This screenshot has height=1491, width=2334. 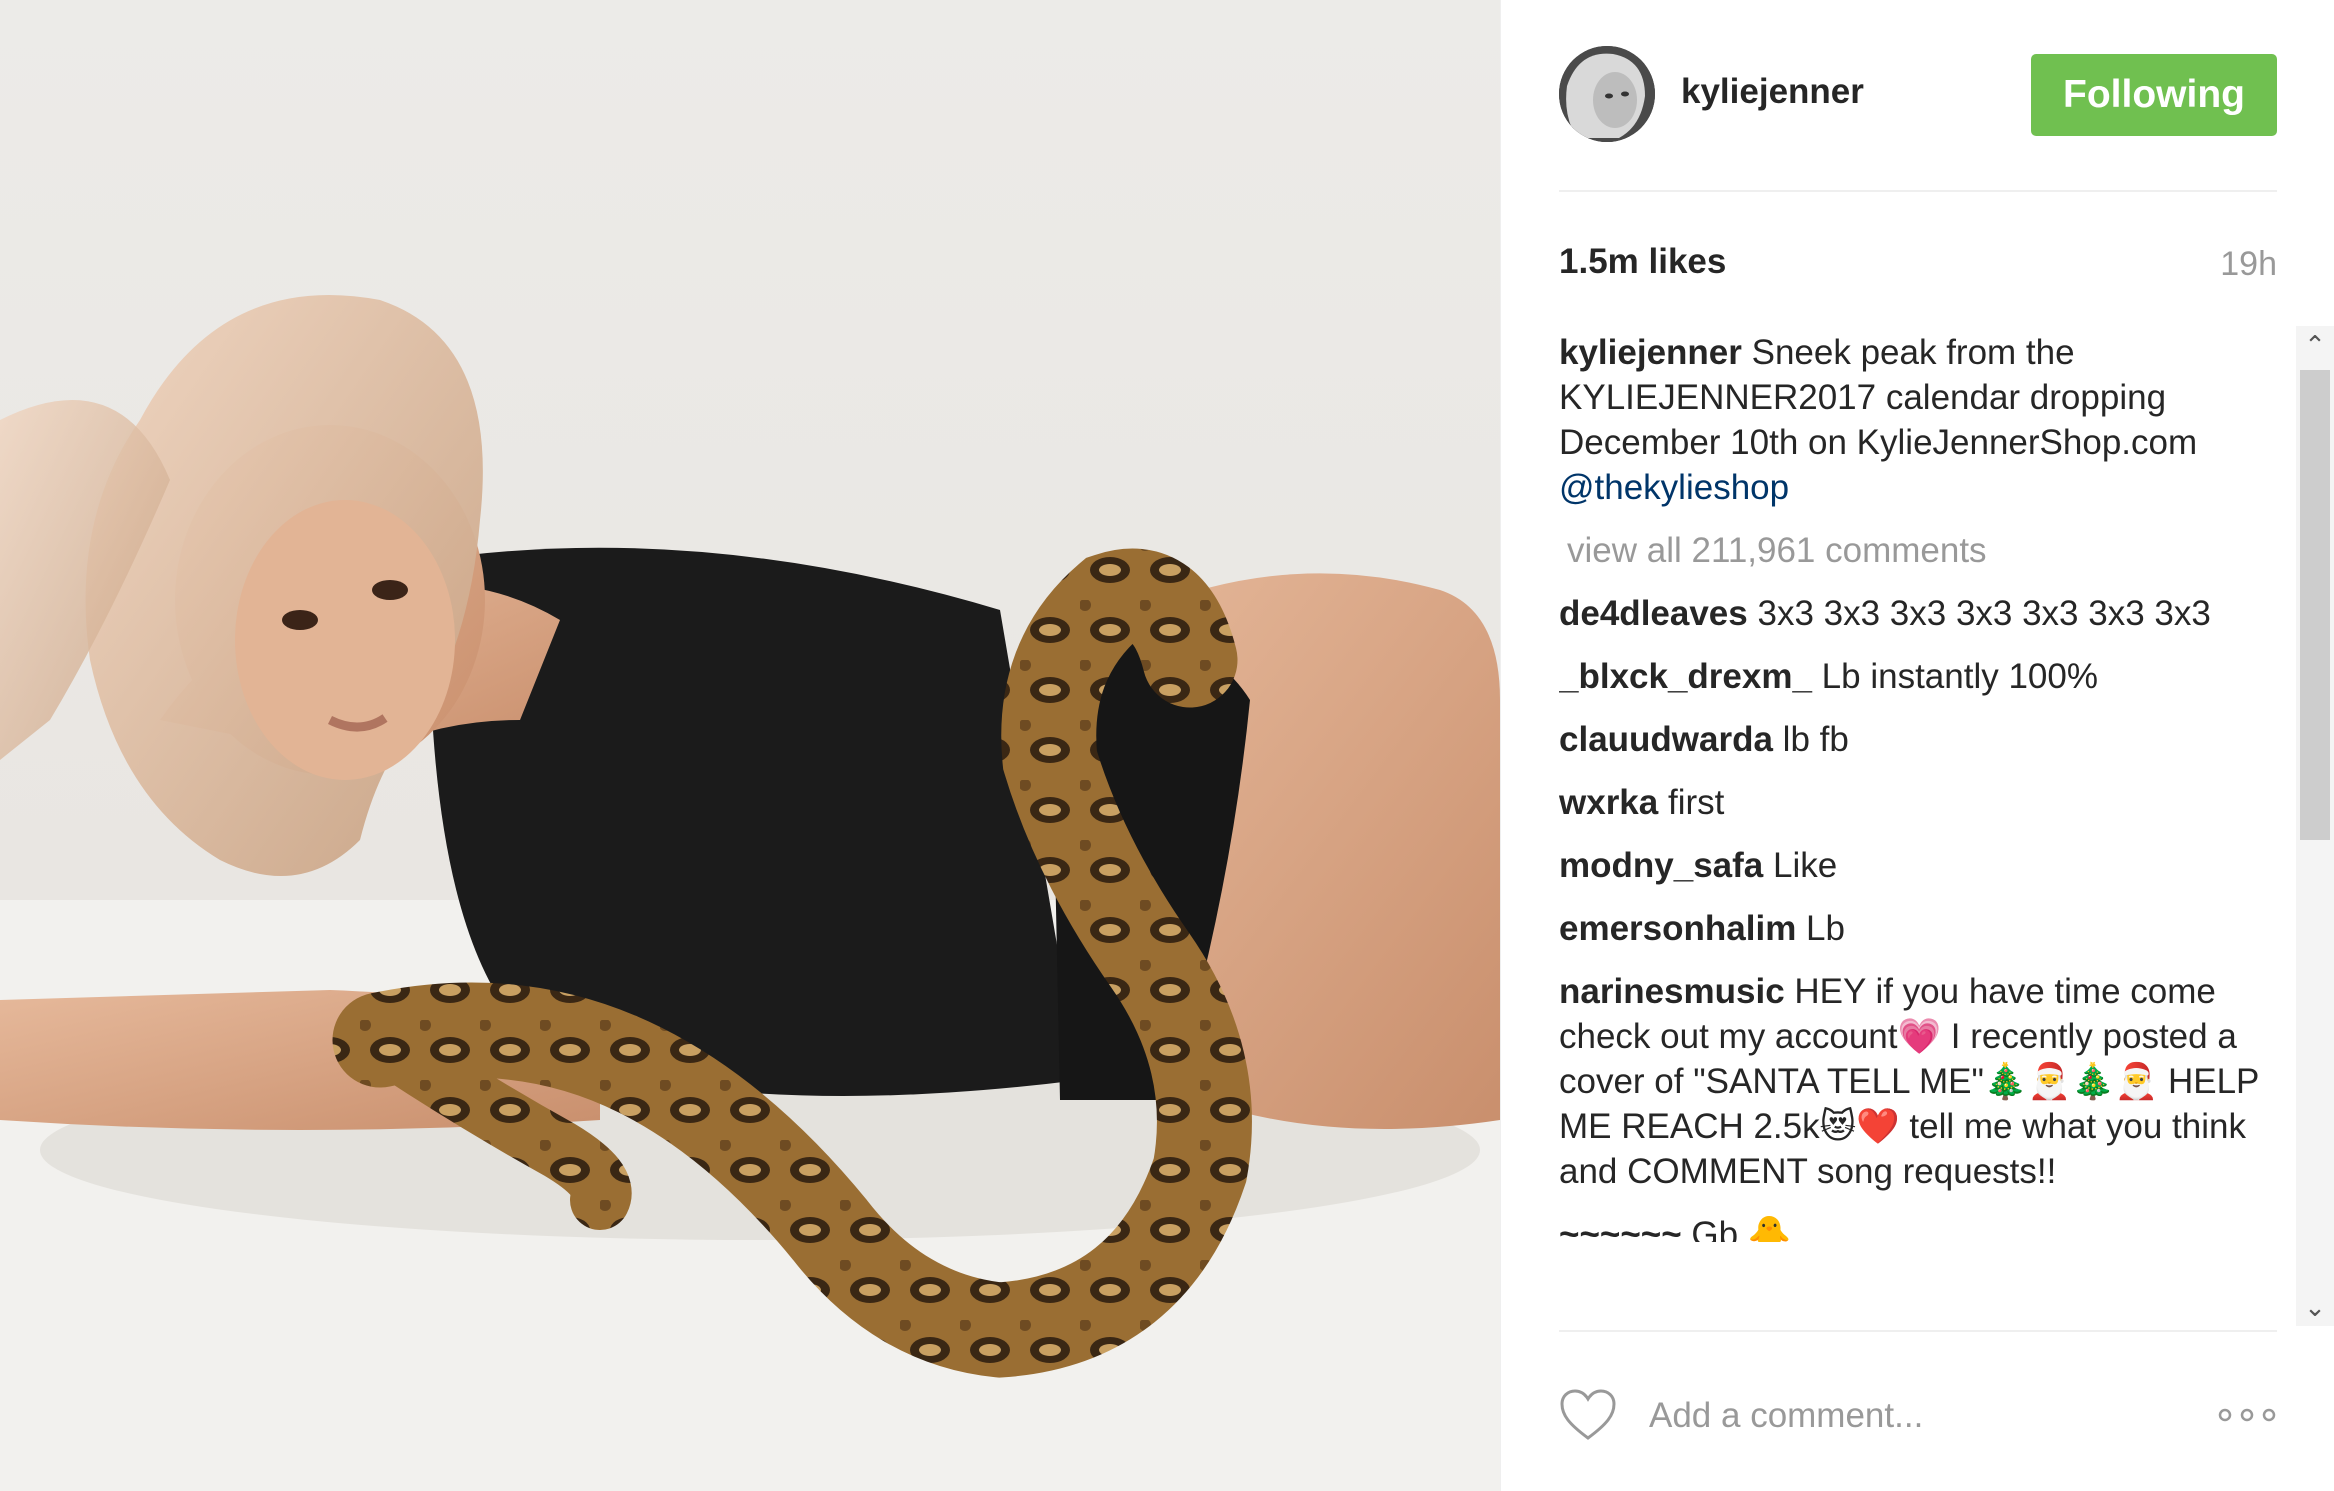 What do you see at coordinates (2154, 95) in the screenshot?
I see `following-button: Following` at bounding box center [2154, 95].